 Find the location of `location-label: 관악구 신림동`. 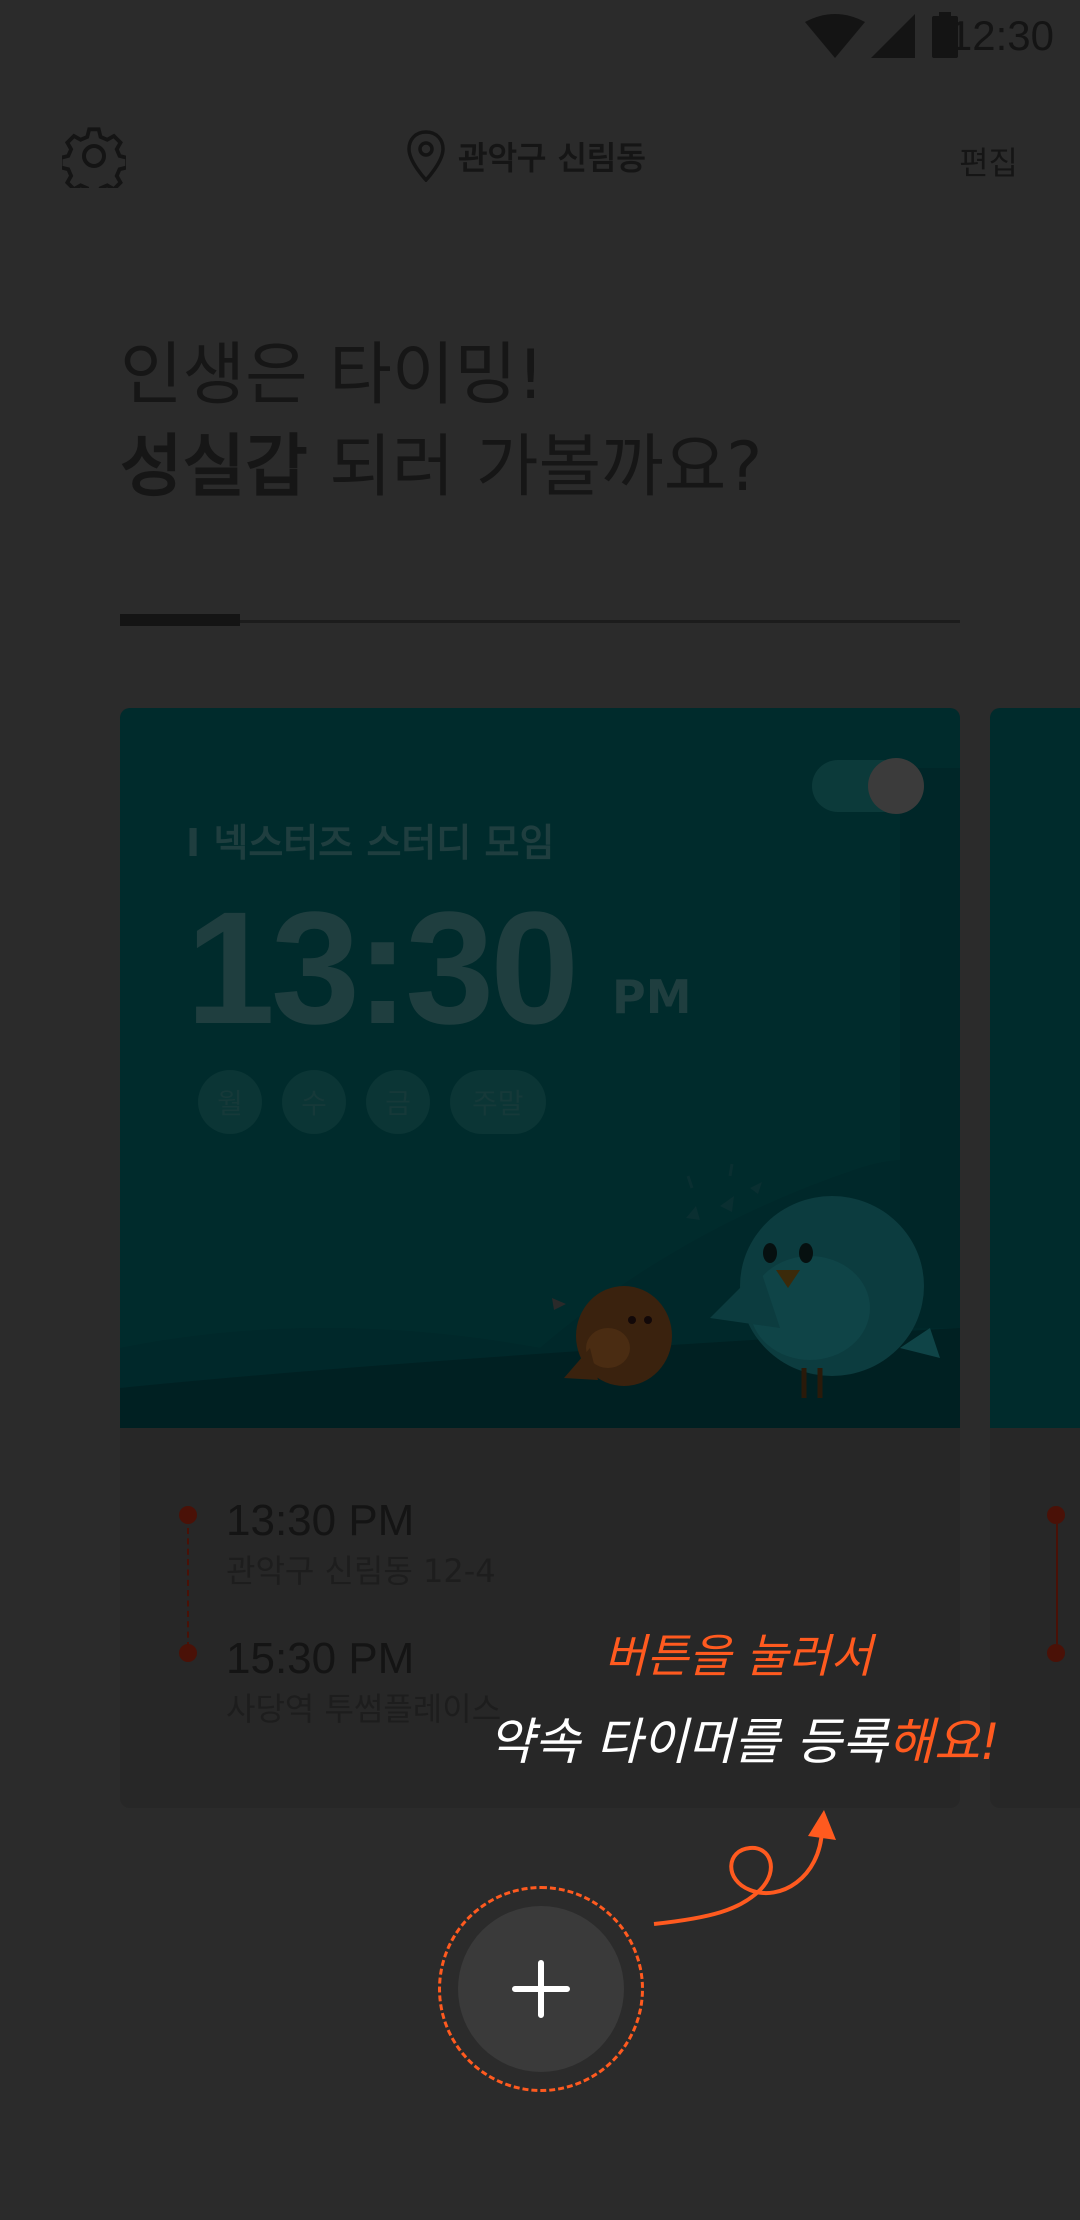

location-label: 관악구 신림동 is located at coordinates (552, 158).